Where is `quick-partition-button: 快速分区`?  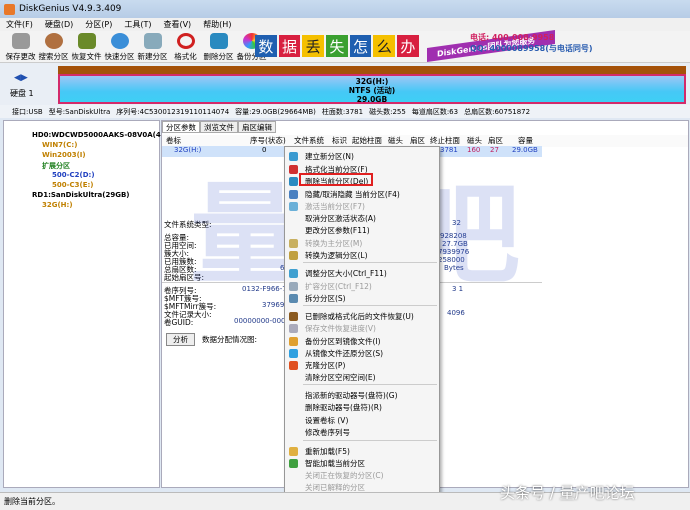
quick-partition-button: 快速分区 is located at coordinates (119, 46).